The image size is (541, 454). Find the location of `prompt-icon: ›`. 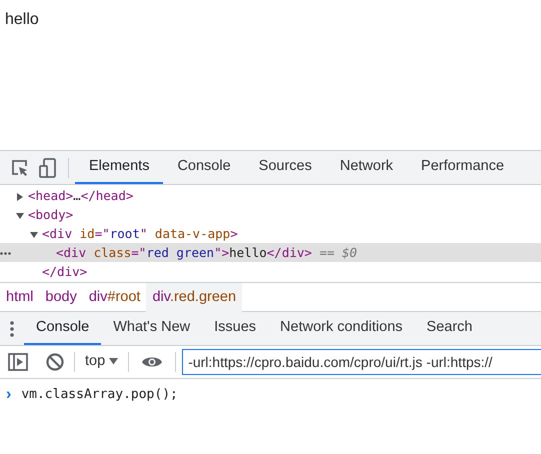

prompt-icon: › is located at coordinates (9, 395).